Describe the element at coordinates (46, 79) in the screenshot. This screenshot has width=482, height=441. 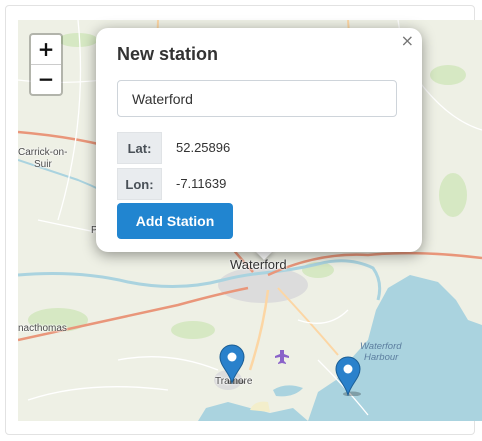
I see `zoom-out-button: −` at that location.